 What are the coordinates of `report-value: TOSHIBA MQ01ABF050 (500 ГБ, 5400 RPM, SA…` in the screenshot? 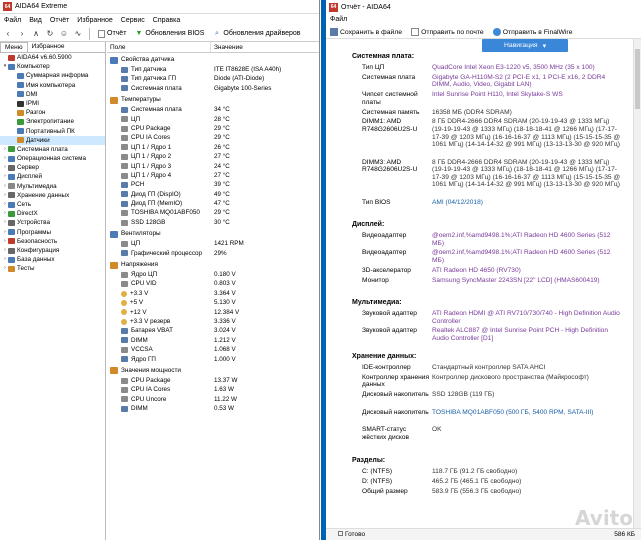 It's located at (527, 413).